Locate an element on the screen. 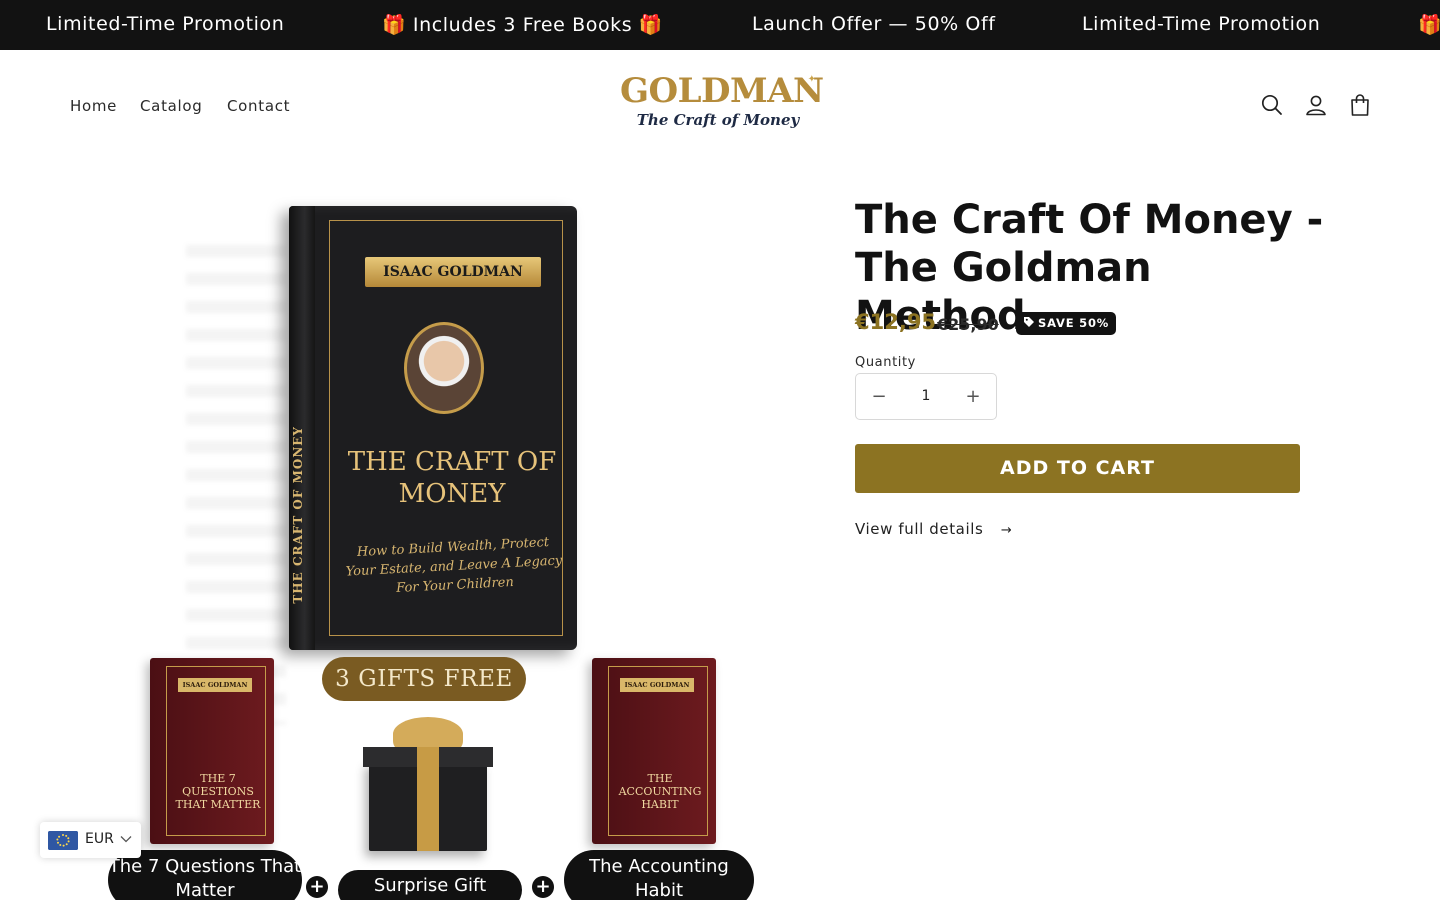 The height and width of the screenshot is (900, 1440). bonus-book-accounting-habit: ISAAC GOLDMAN THE ACCOUNTING HABIT is located at coordinates (654, 751).